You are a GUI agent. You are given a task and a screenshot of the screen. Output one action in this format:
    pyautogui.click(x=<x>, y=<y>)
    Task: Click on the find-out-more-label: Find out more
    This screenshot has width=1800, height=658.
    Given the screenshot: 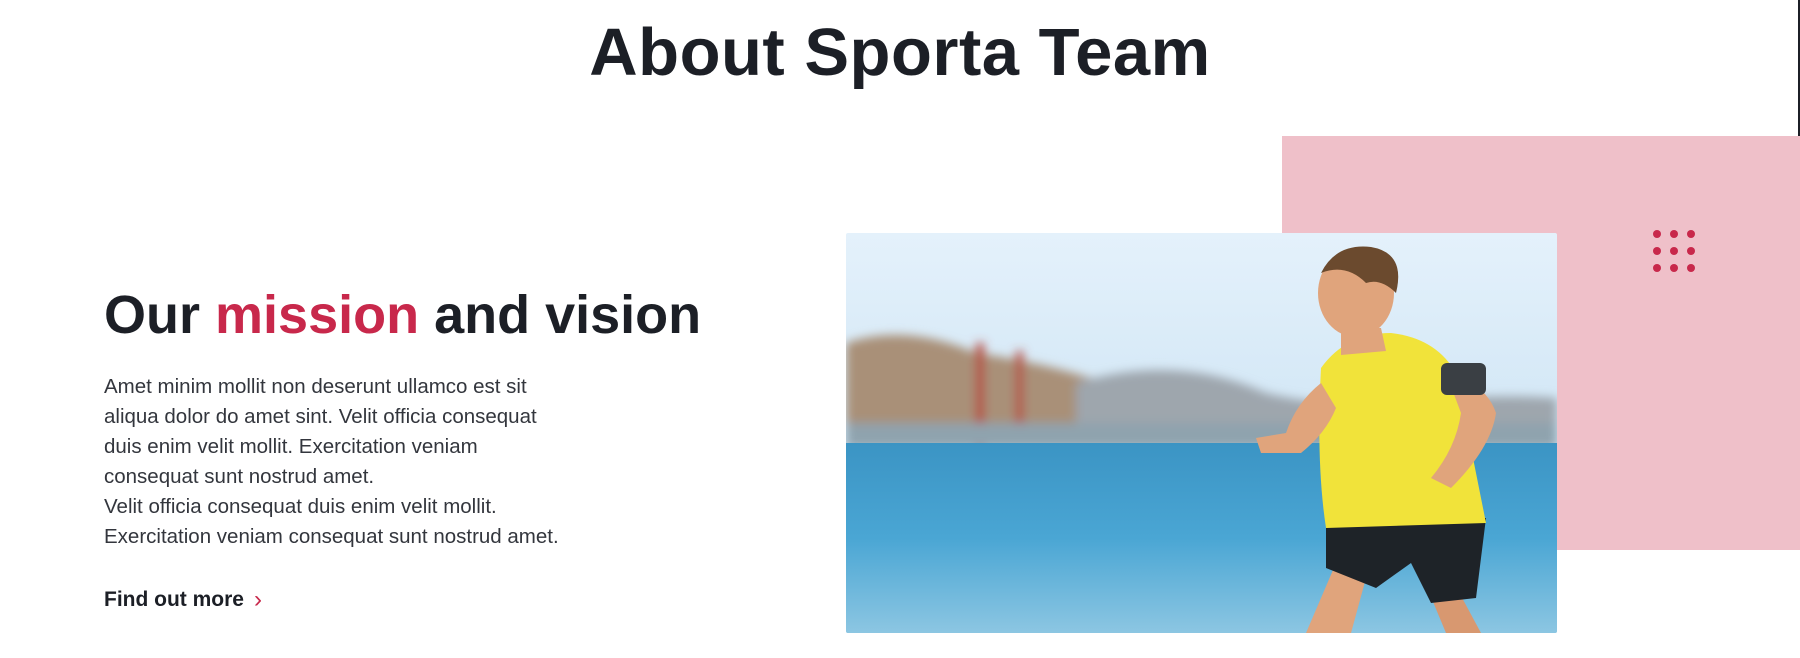 What is the action you would take?
    pyautogui.click(x=174, y=599)
    